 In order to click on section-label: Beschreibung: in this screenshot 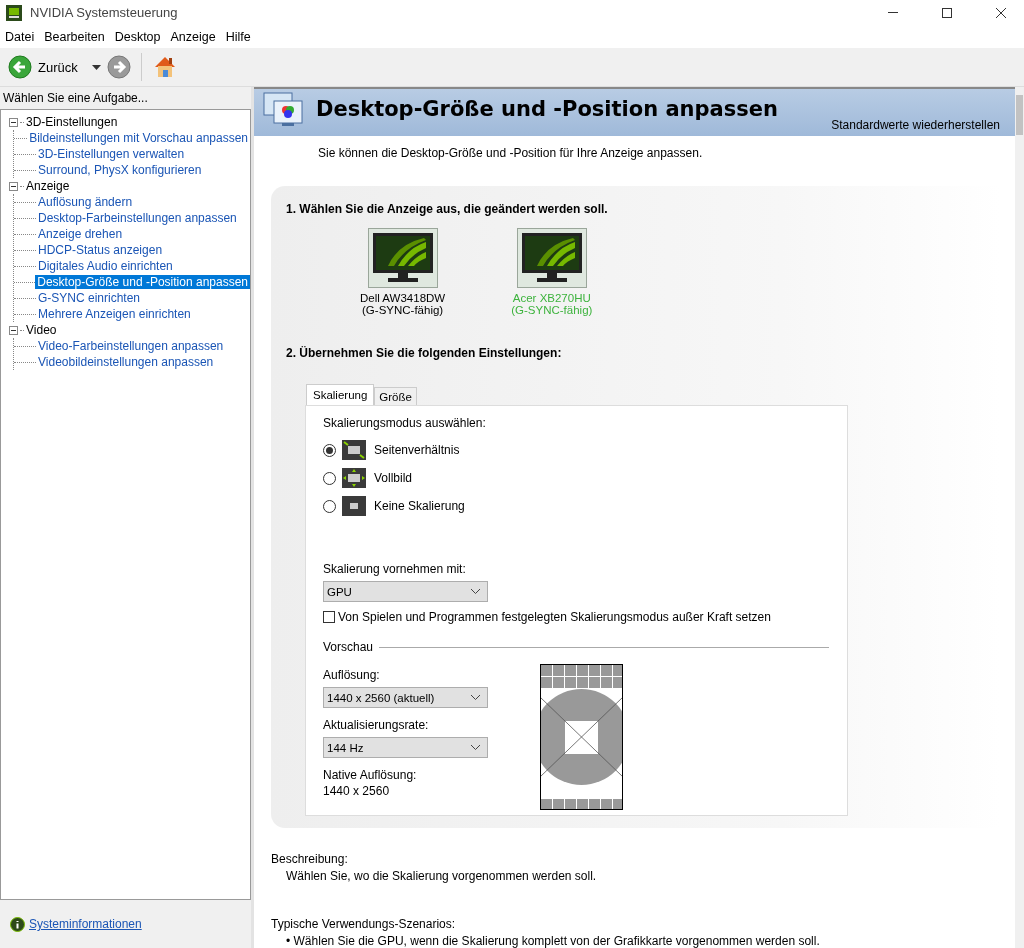, I will do `click(310, 859)`.